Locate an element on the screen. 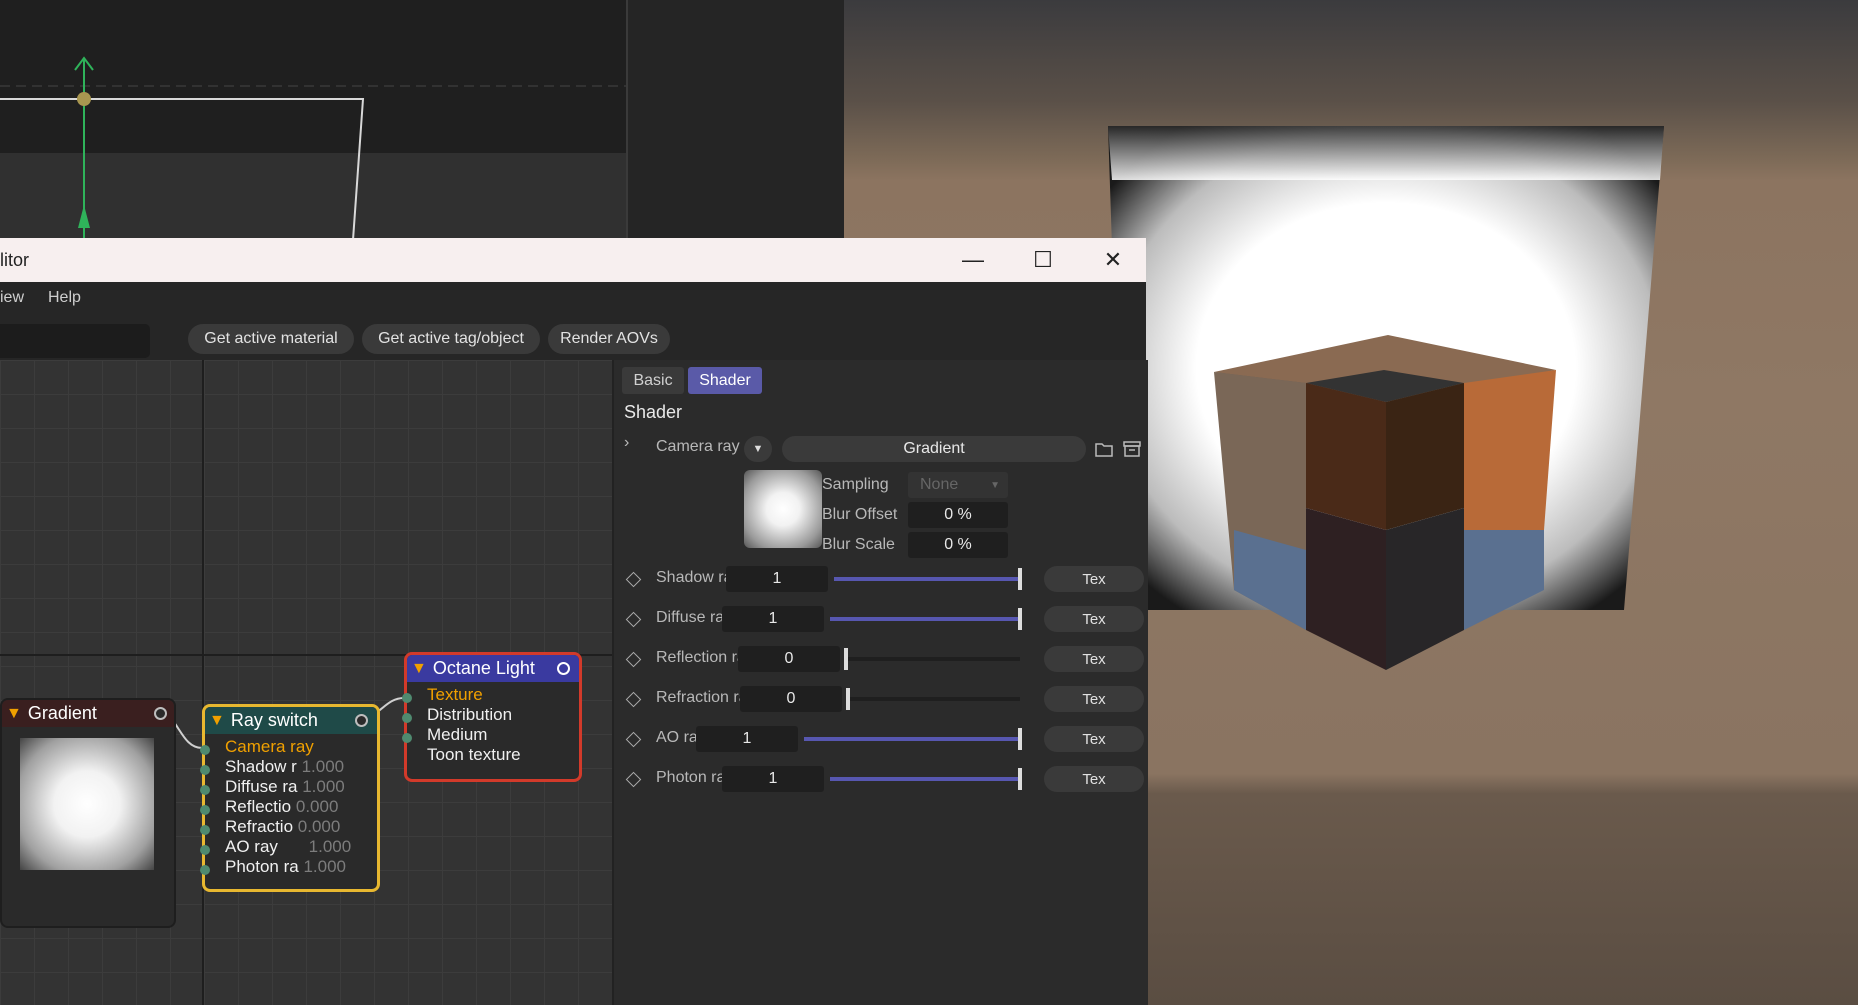 This screenshot has width=1858, height=1005. gradient-node-header: ▼ Gradient is located at coordinates (88, 713).